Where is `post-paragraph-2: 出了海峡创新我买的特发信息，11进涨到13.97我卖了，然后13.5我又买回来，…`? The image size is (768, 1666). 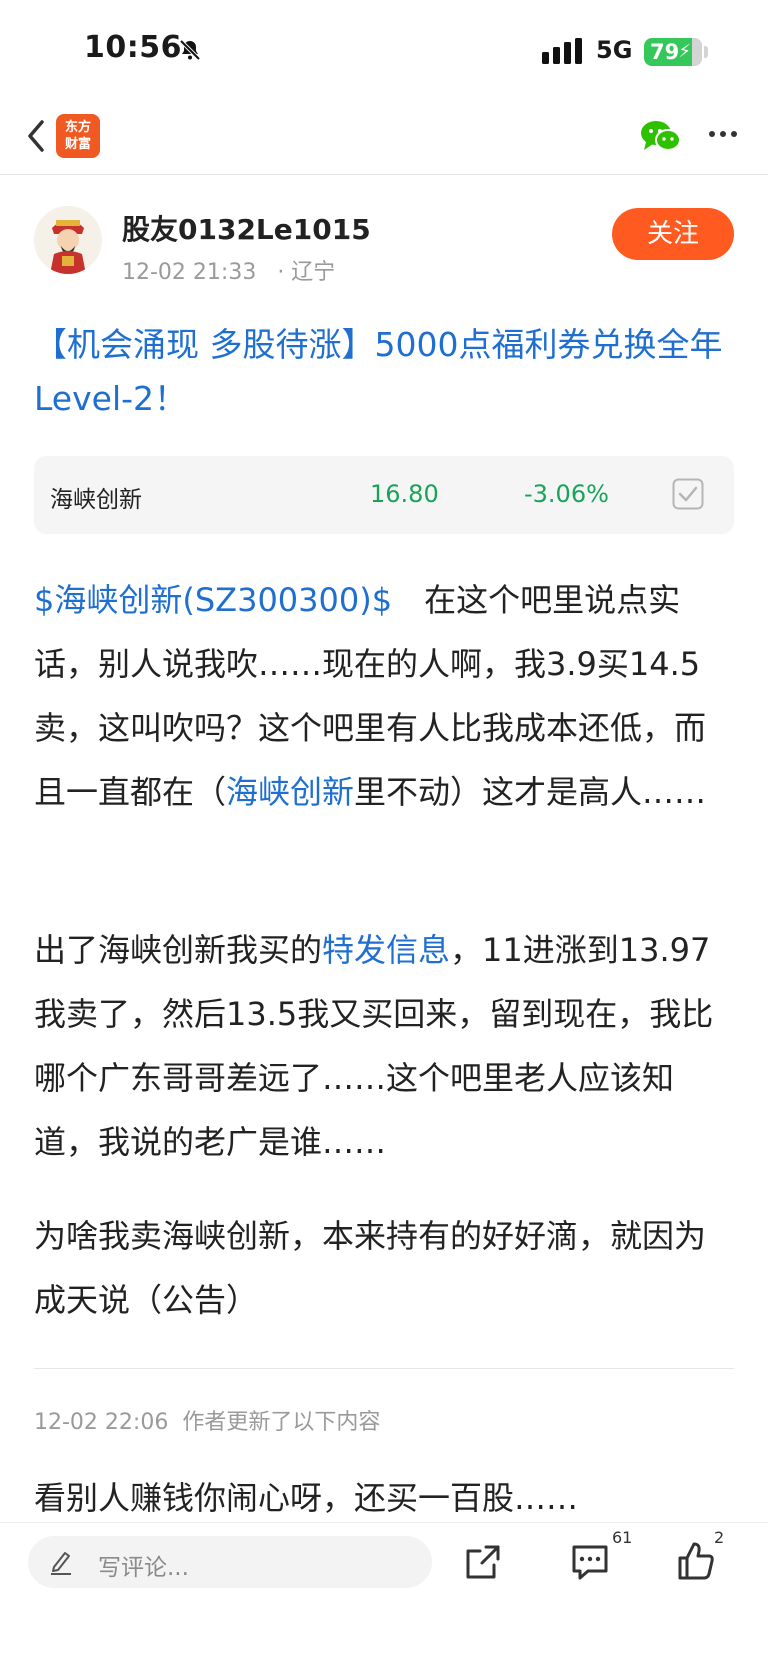 post-paragraph-2: 出了海峡创新我买的特发信息，11进涨到13.97我卖了，然后13.5我又买回来，… is located at coordinates (374, 1046).